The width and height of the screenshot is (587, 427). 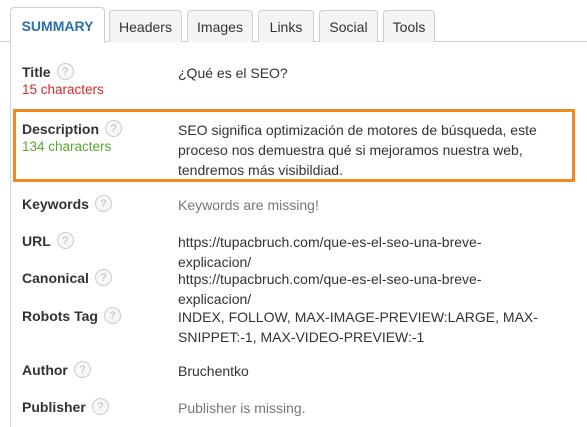 I want to click on description-label: Description ?, so click(x=72, y=128).